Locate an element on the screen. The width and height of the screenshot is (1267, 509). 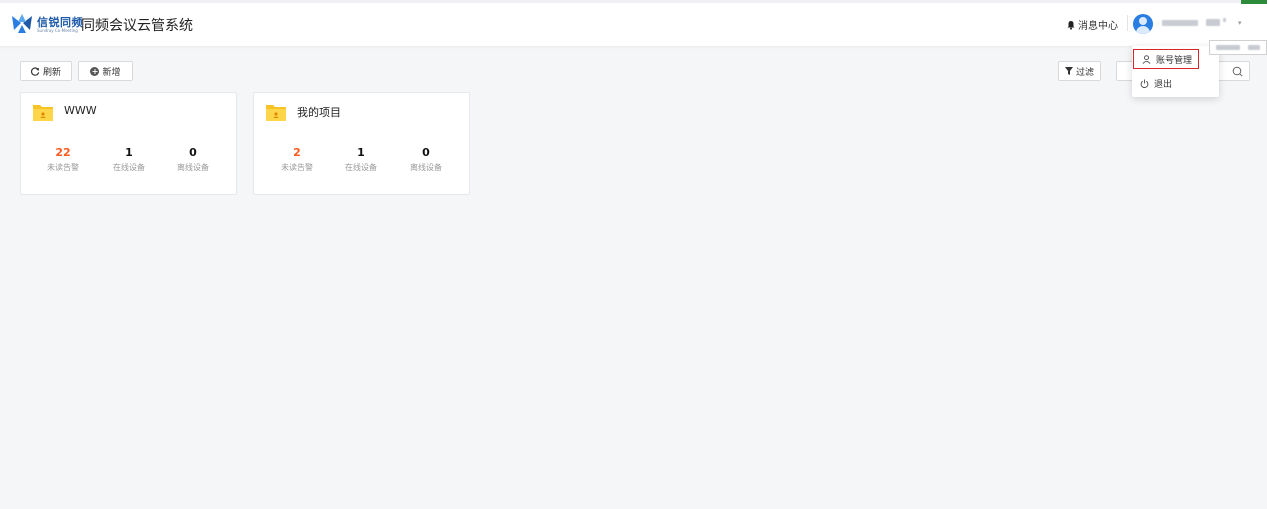
stat-value: 2 is located at coordinates (297, 152).